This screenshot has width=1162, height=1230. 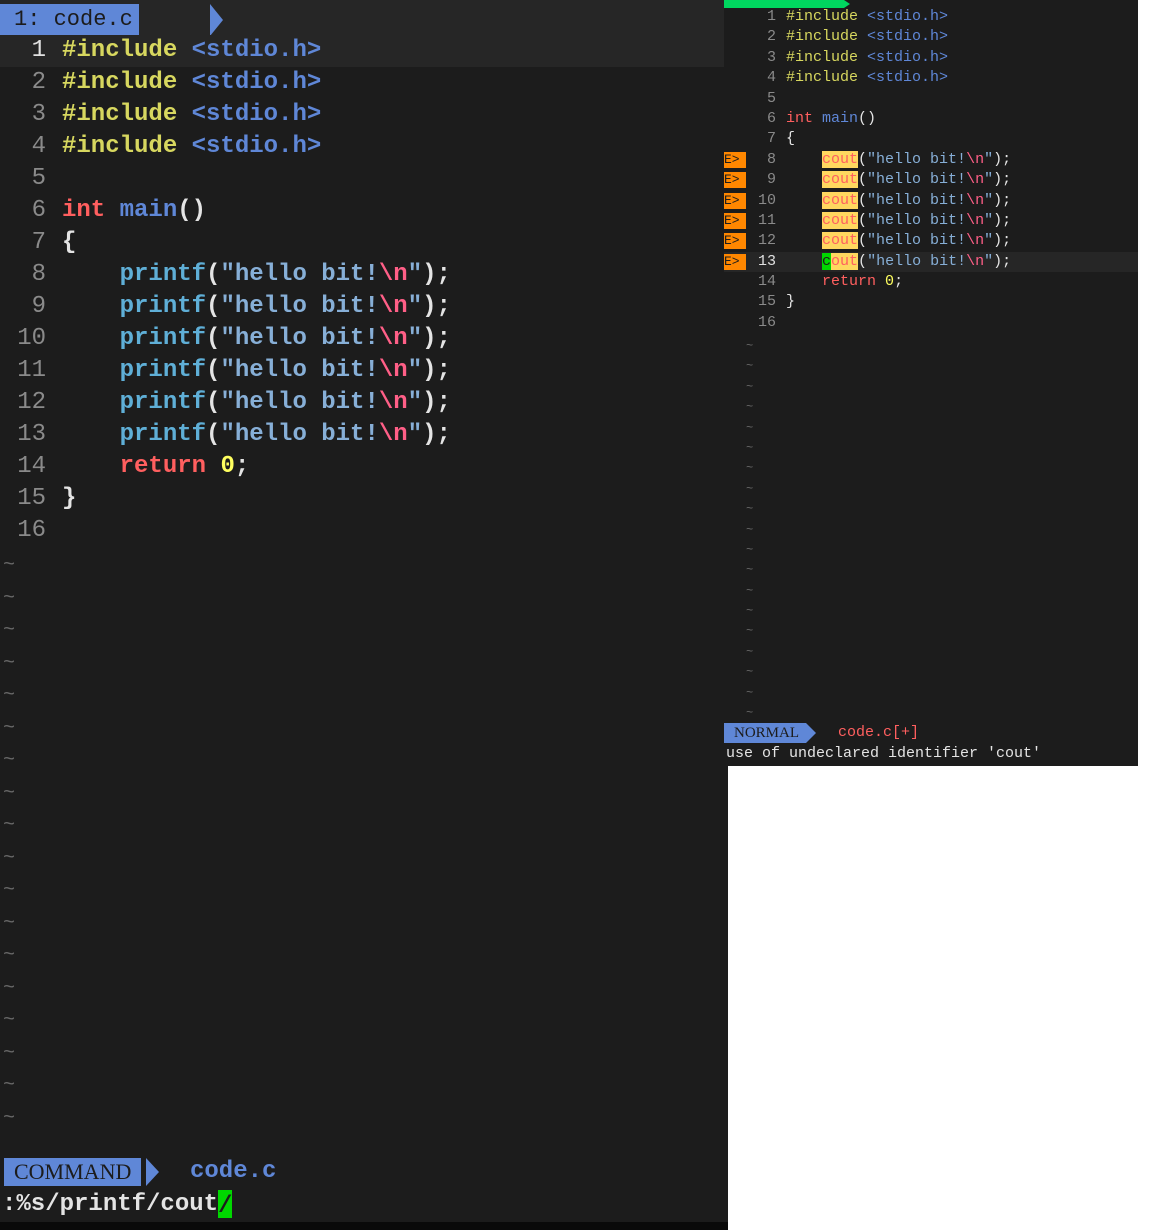 What do you see at coordinates (163, 338) in the screenshot?
I see `function-call: printf` at bounding box center [163, 338].